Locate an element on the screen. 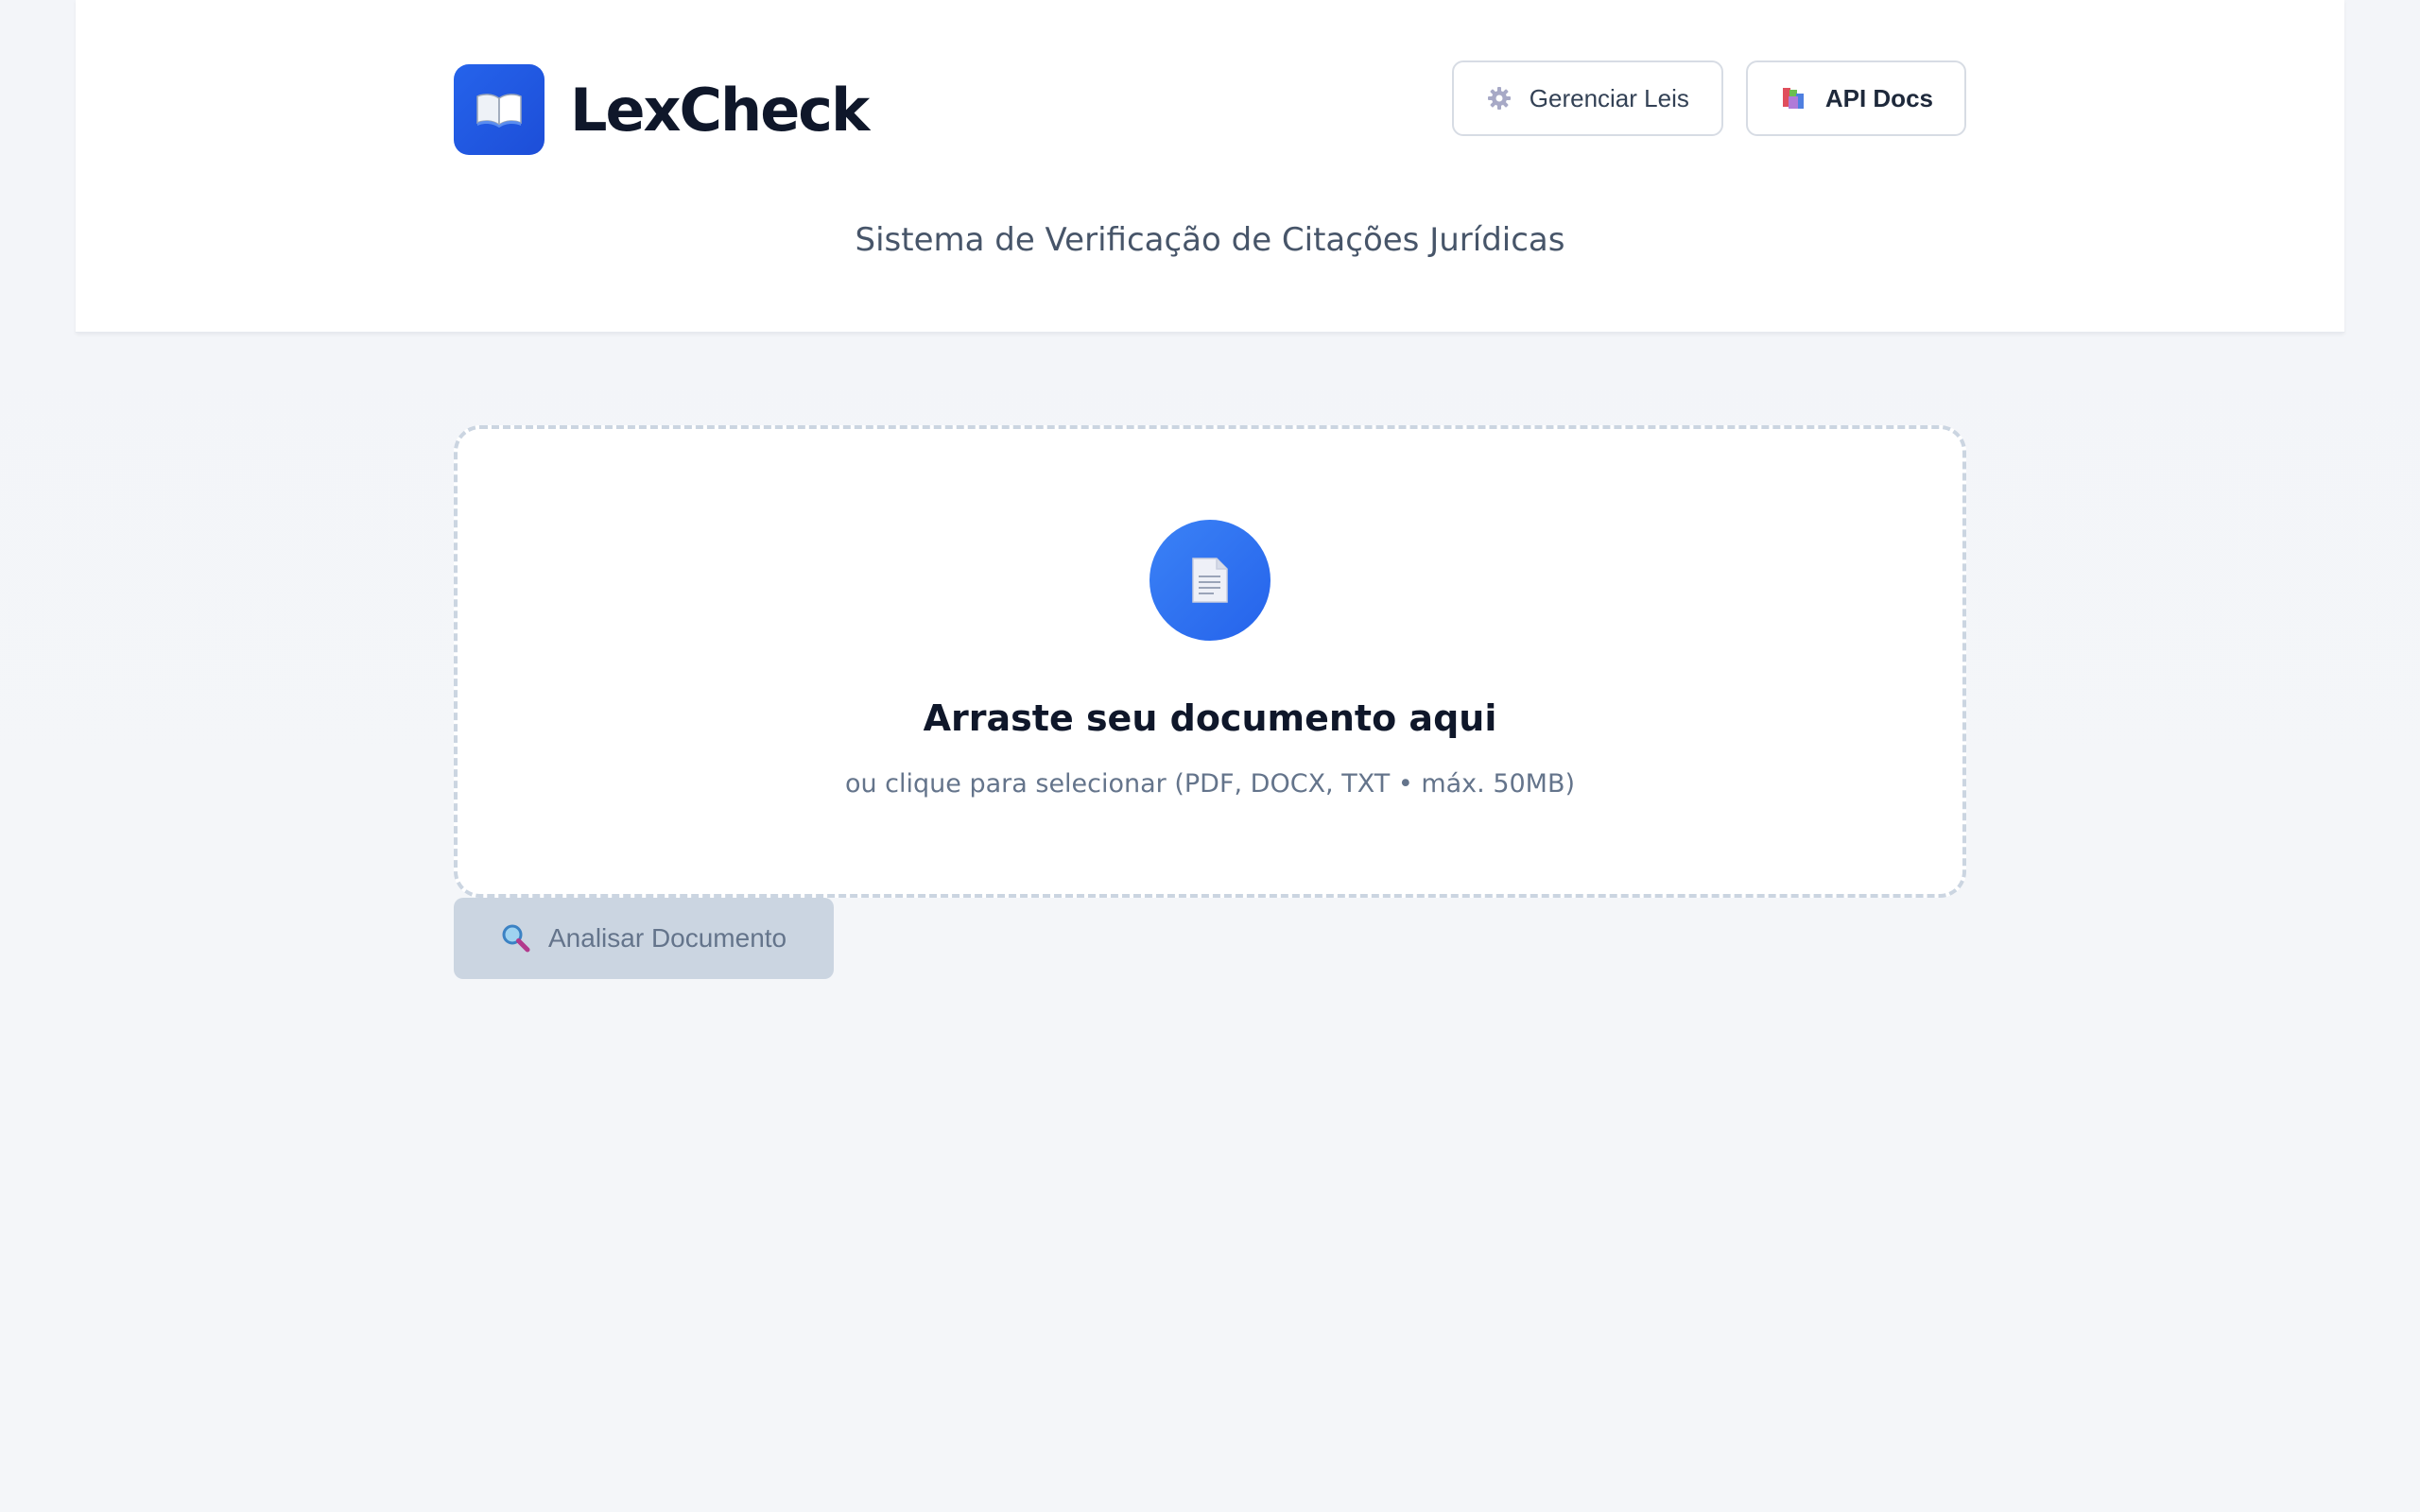 The image size is (2420, 1512). magnifier-icon is located at coordinates (516, 938).